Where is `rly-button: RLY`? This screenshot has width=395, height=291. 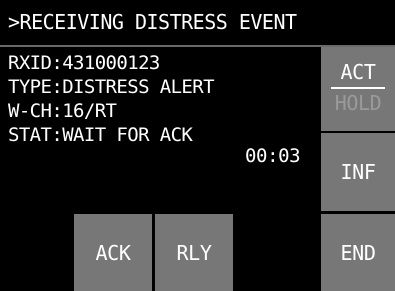 rly-button: RLY is located at coordinates (194, 252).